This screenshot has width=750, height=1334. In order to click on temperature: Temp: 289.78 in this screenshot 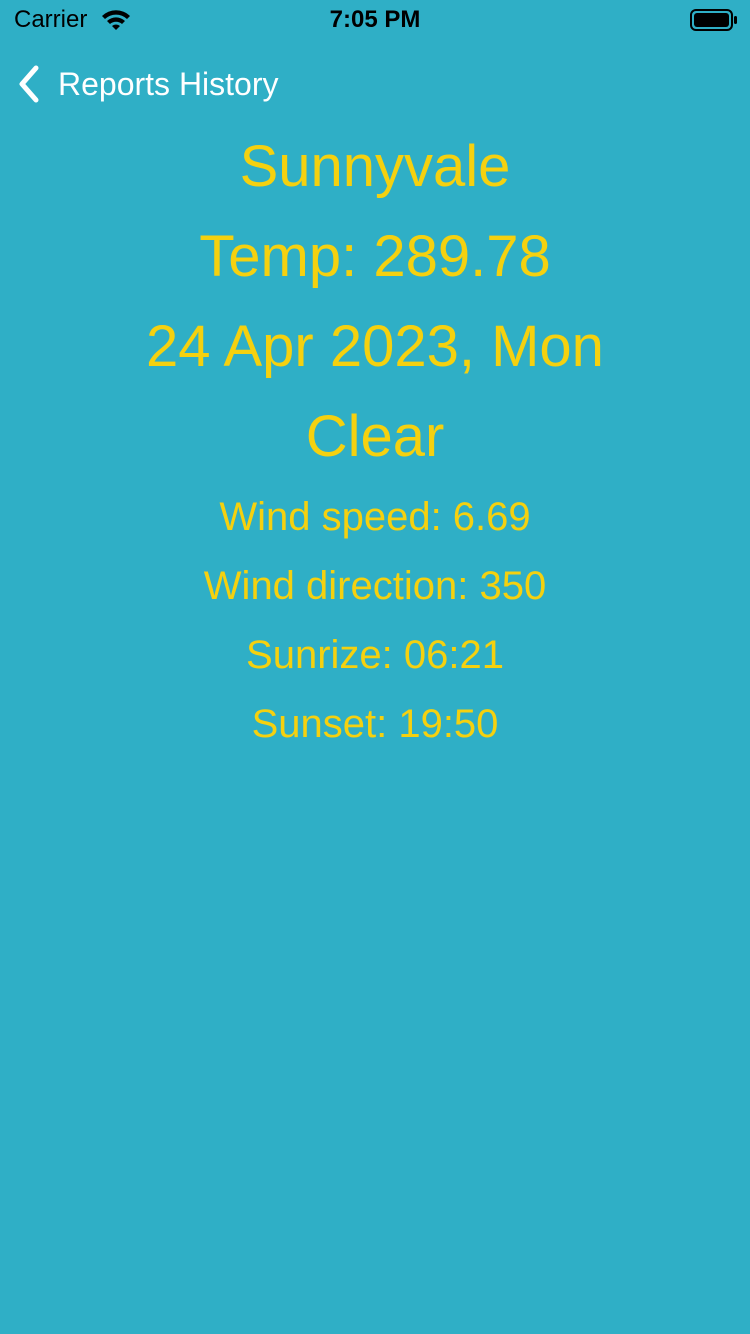, I will do `click(375, 256)`.